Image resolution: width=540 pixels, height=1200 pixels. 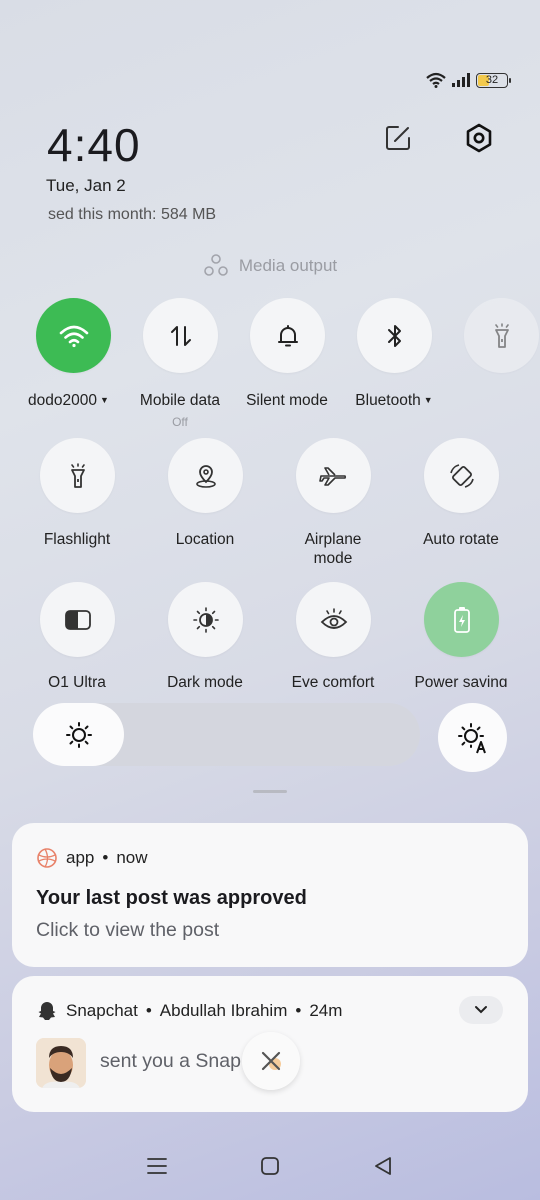 I want to click on snapchat-ghost-icon, so click(x=47, y=1011).